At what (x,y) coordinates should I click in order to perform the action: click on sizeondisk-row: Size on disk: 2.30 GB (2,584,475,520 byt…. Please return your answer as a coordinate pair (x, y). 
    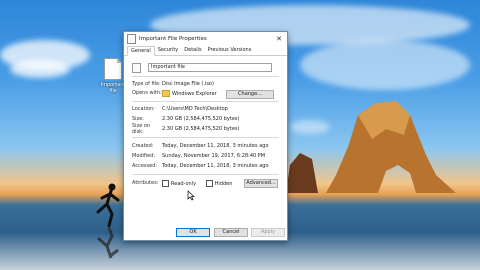
    Looking at the image, I should click on (205, 129).